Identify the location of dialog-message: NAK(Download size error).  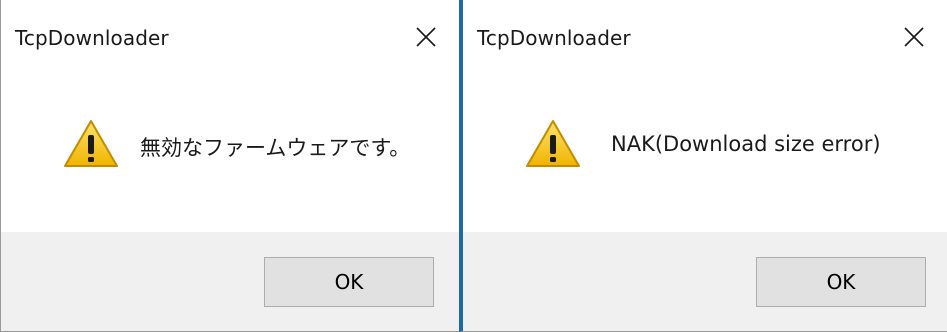
(746, 144).